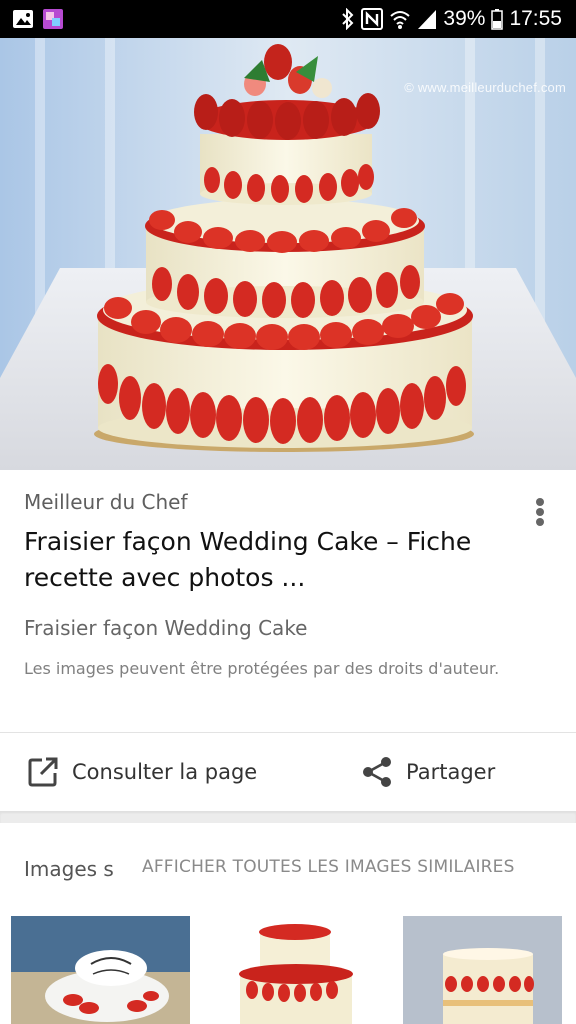 This screenshot has height=1024, width=576. Describe the element at coordinates (427, 19) in the screenshot. I see `signal-icon` at that location.